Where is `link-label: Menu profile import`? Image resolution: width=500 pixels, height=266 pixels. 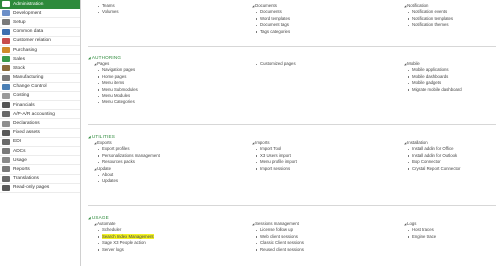 link-label: Menu profile import is located at coordinates (278, 162).